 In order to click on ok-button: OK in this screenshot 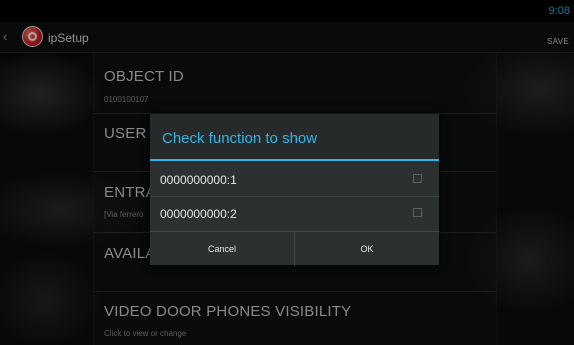, I will do `click(367, 249)`.